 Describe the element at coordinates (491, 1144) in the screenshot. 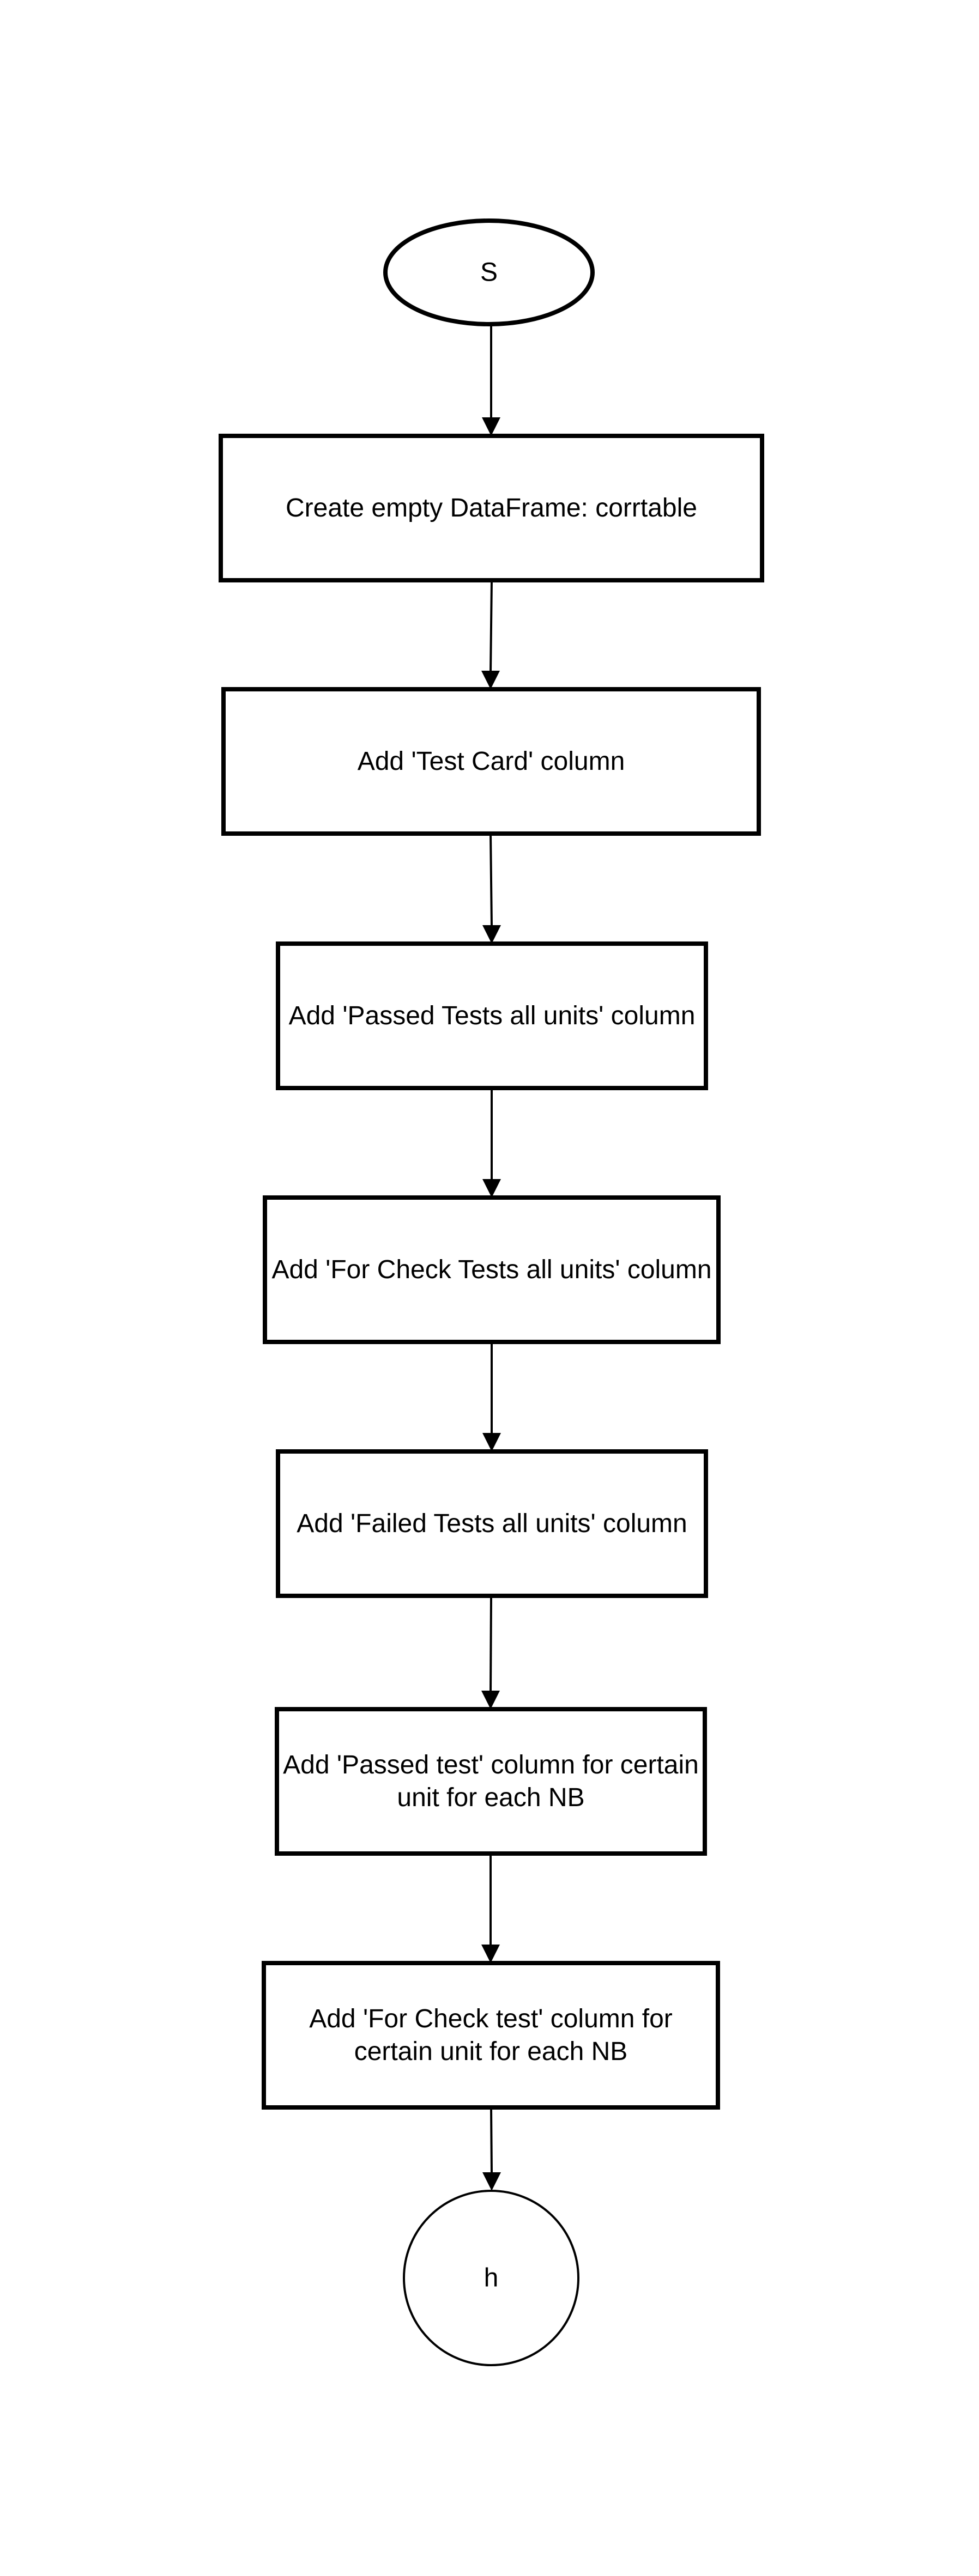

I see `edge-passed-all-to-check-all` at that location.